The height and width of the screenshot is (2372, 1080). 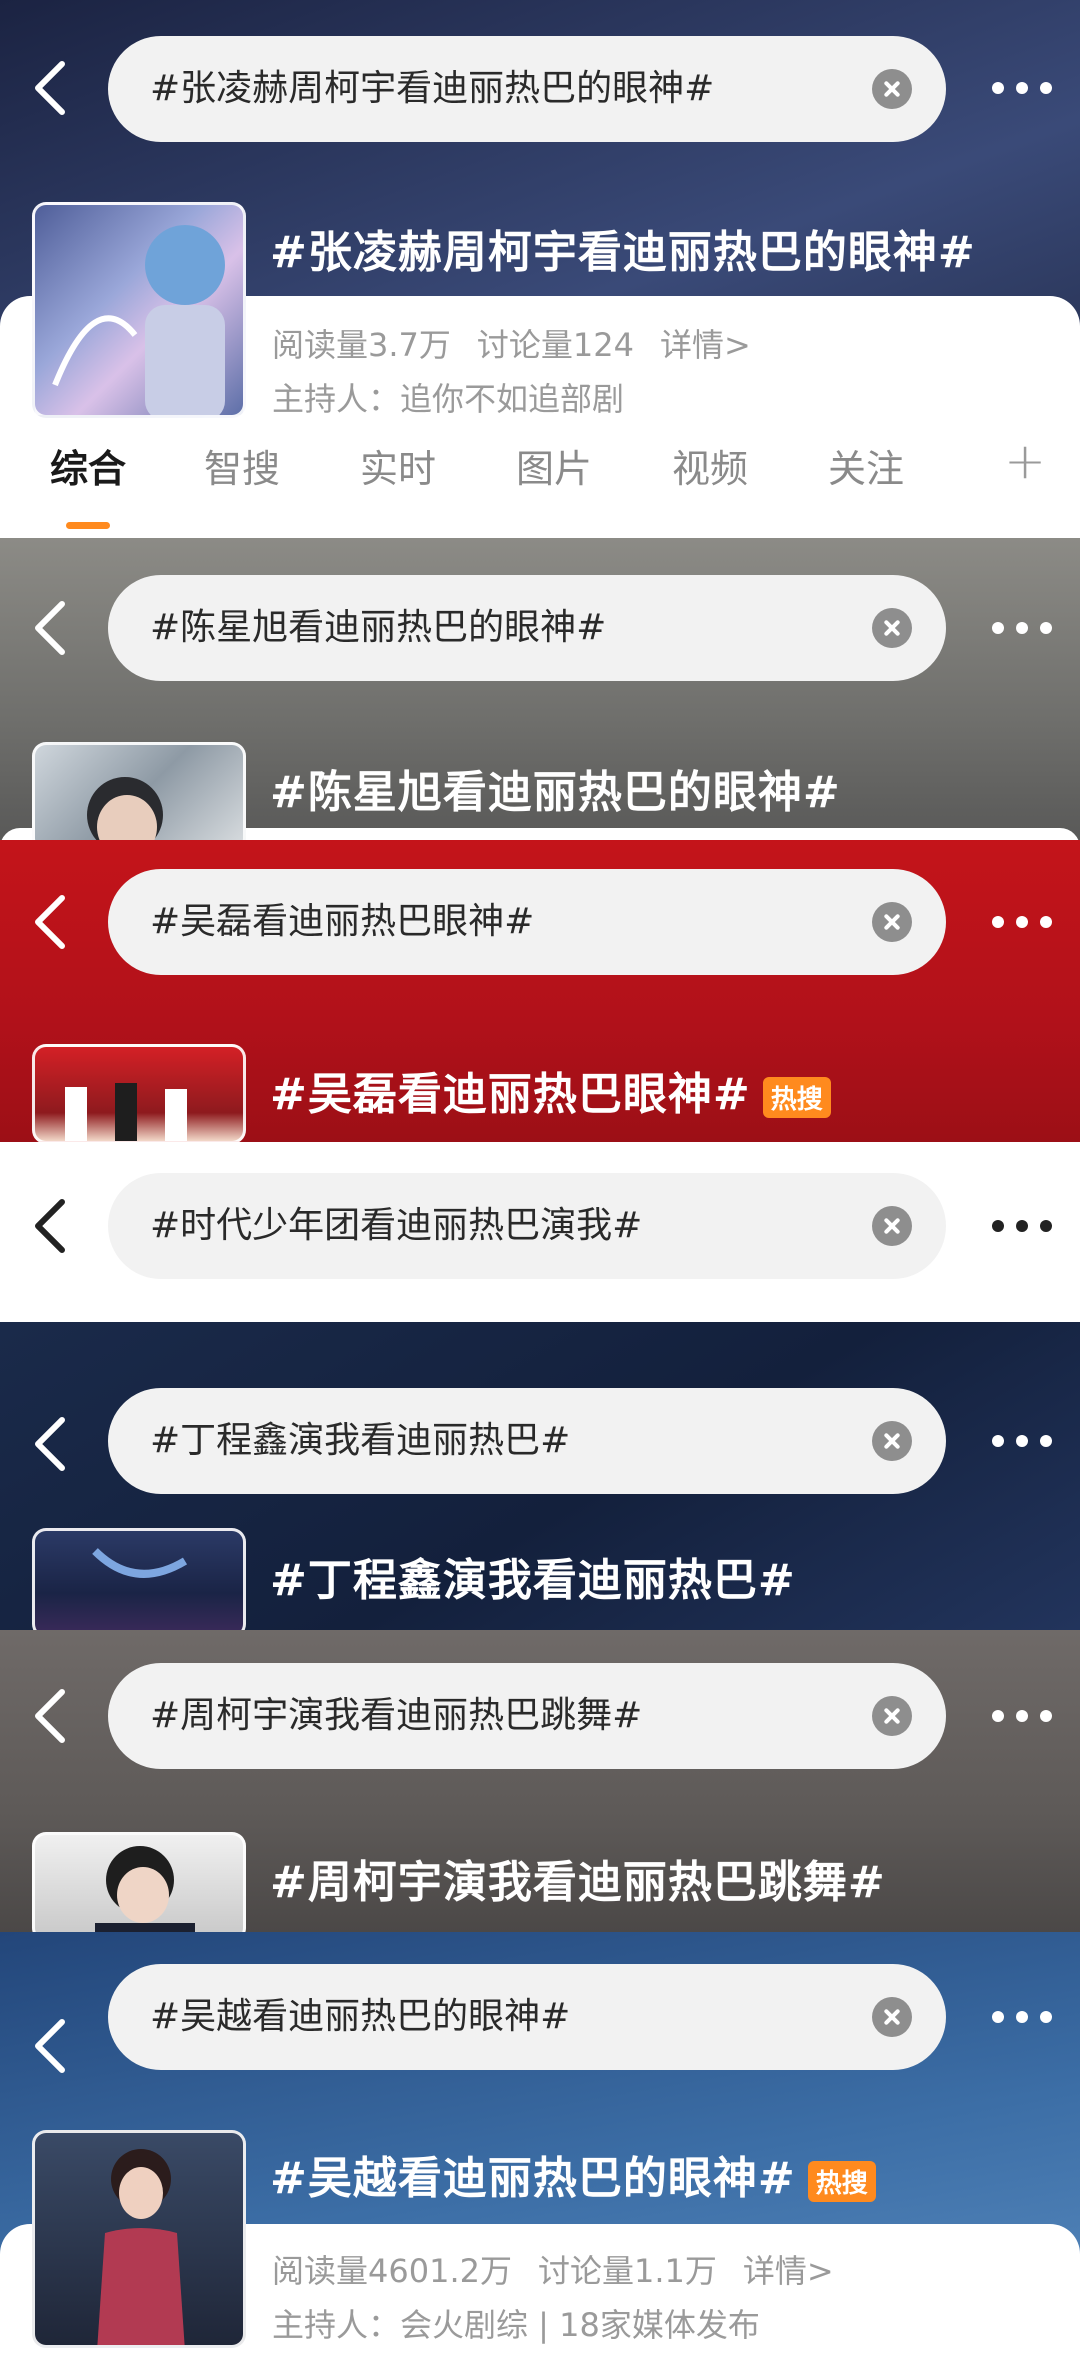 What do you see at coordinates (398, 465) in the screenshot?
I see `tab-realtime: 实时` at bounding box center [398, 465].